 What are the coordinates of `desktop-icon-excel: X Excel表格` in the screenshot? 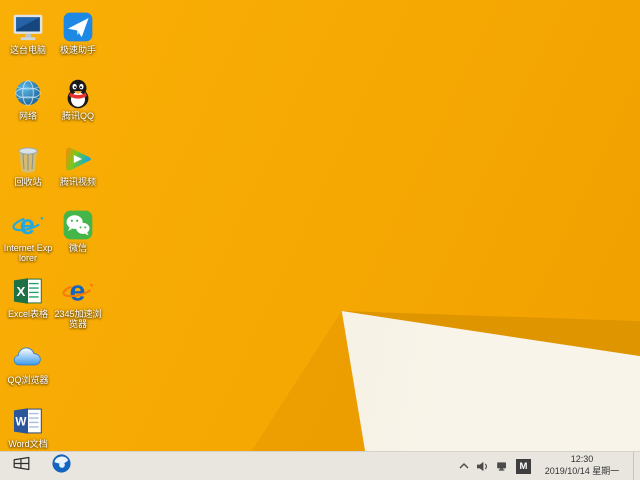 It's located at (28, 296).